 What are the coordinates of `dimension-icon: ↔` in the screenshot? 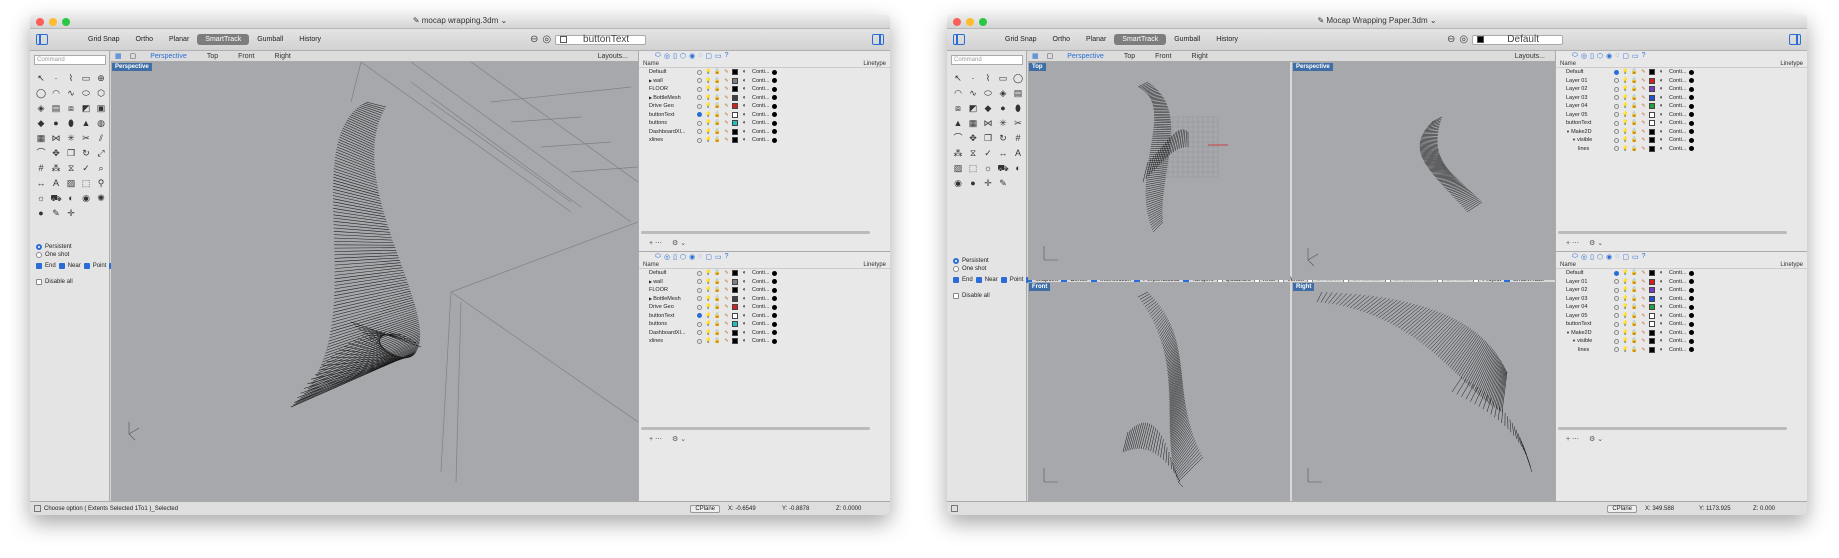 It's located at (1003, 153).